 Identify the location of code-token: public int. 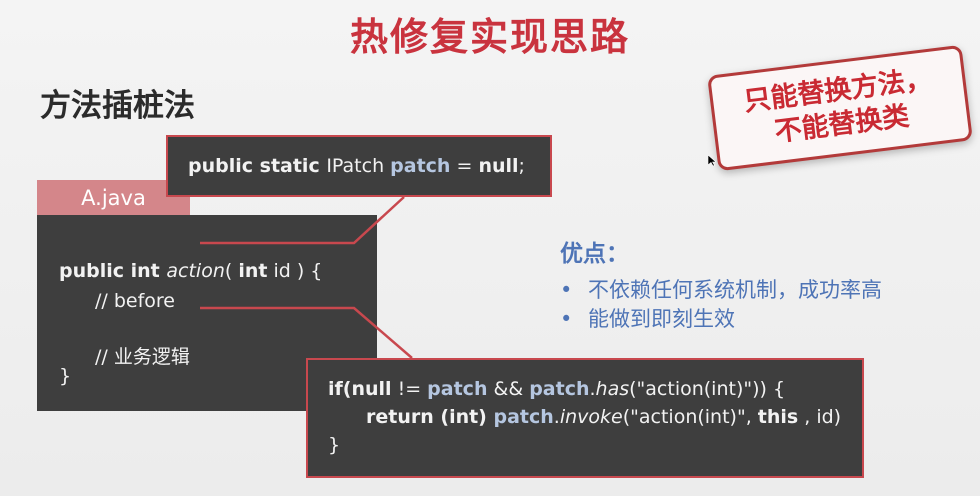
(113, 271).